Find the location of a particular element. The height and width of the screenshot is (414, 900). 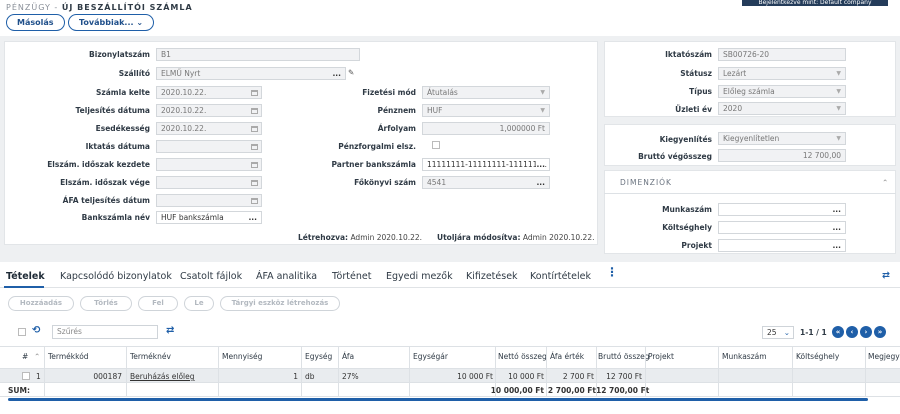

elsz-kezdete-field is located at coordinates (209, 164).